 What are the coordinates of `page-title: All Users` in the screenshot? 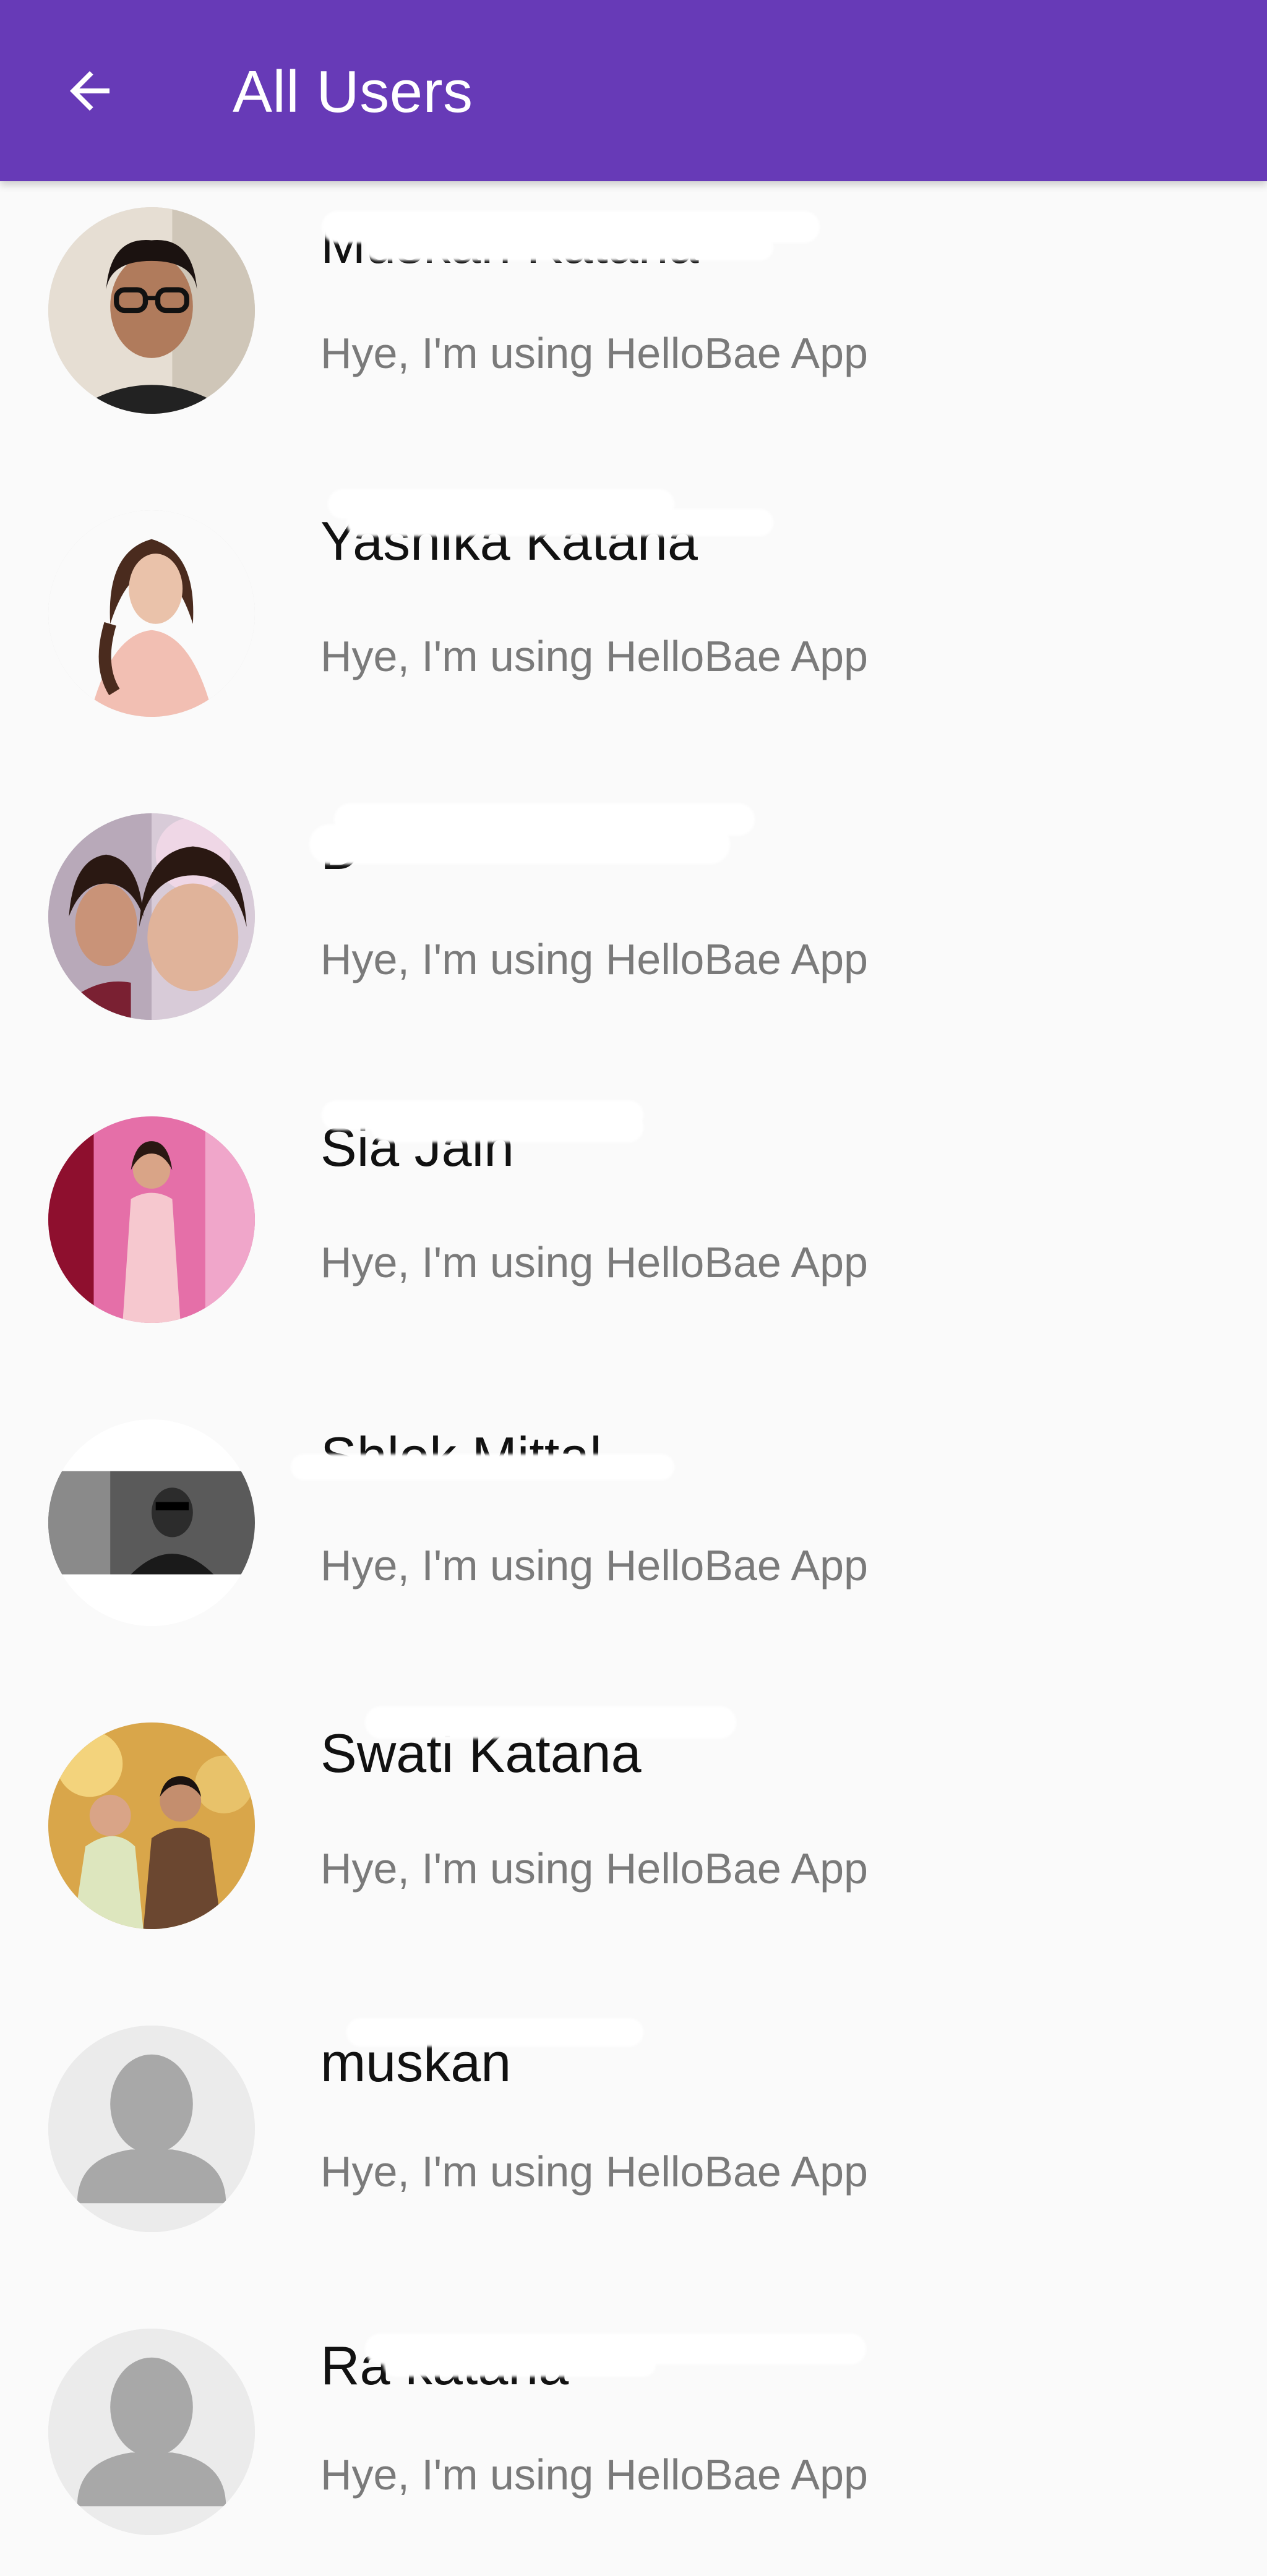 It's located at (353, 92).